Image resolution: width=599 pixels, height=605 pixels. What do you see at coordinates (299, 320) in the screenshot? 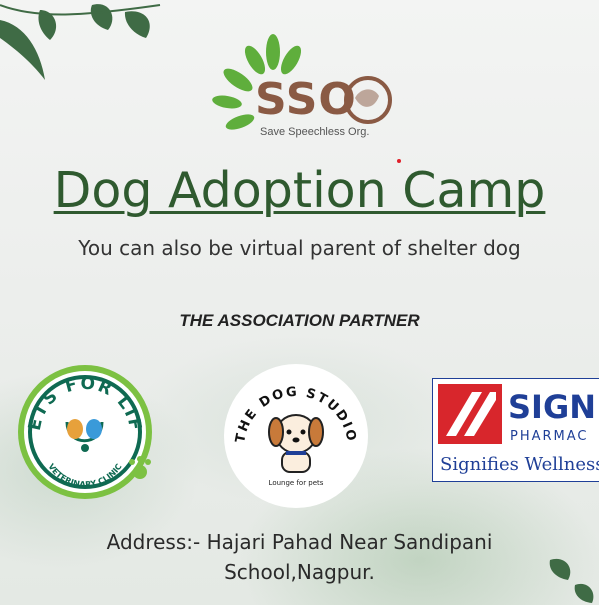
I see `partner-heading: THE ASSOCIATION PARTNER` at bounding box center [299, 320].